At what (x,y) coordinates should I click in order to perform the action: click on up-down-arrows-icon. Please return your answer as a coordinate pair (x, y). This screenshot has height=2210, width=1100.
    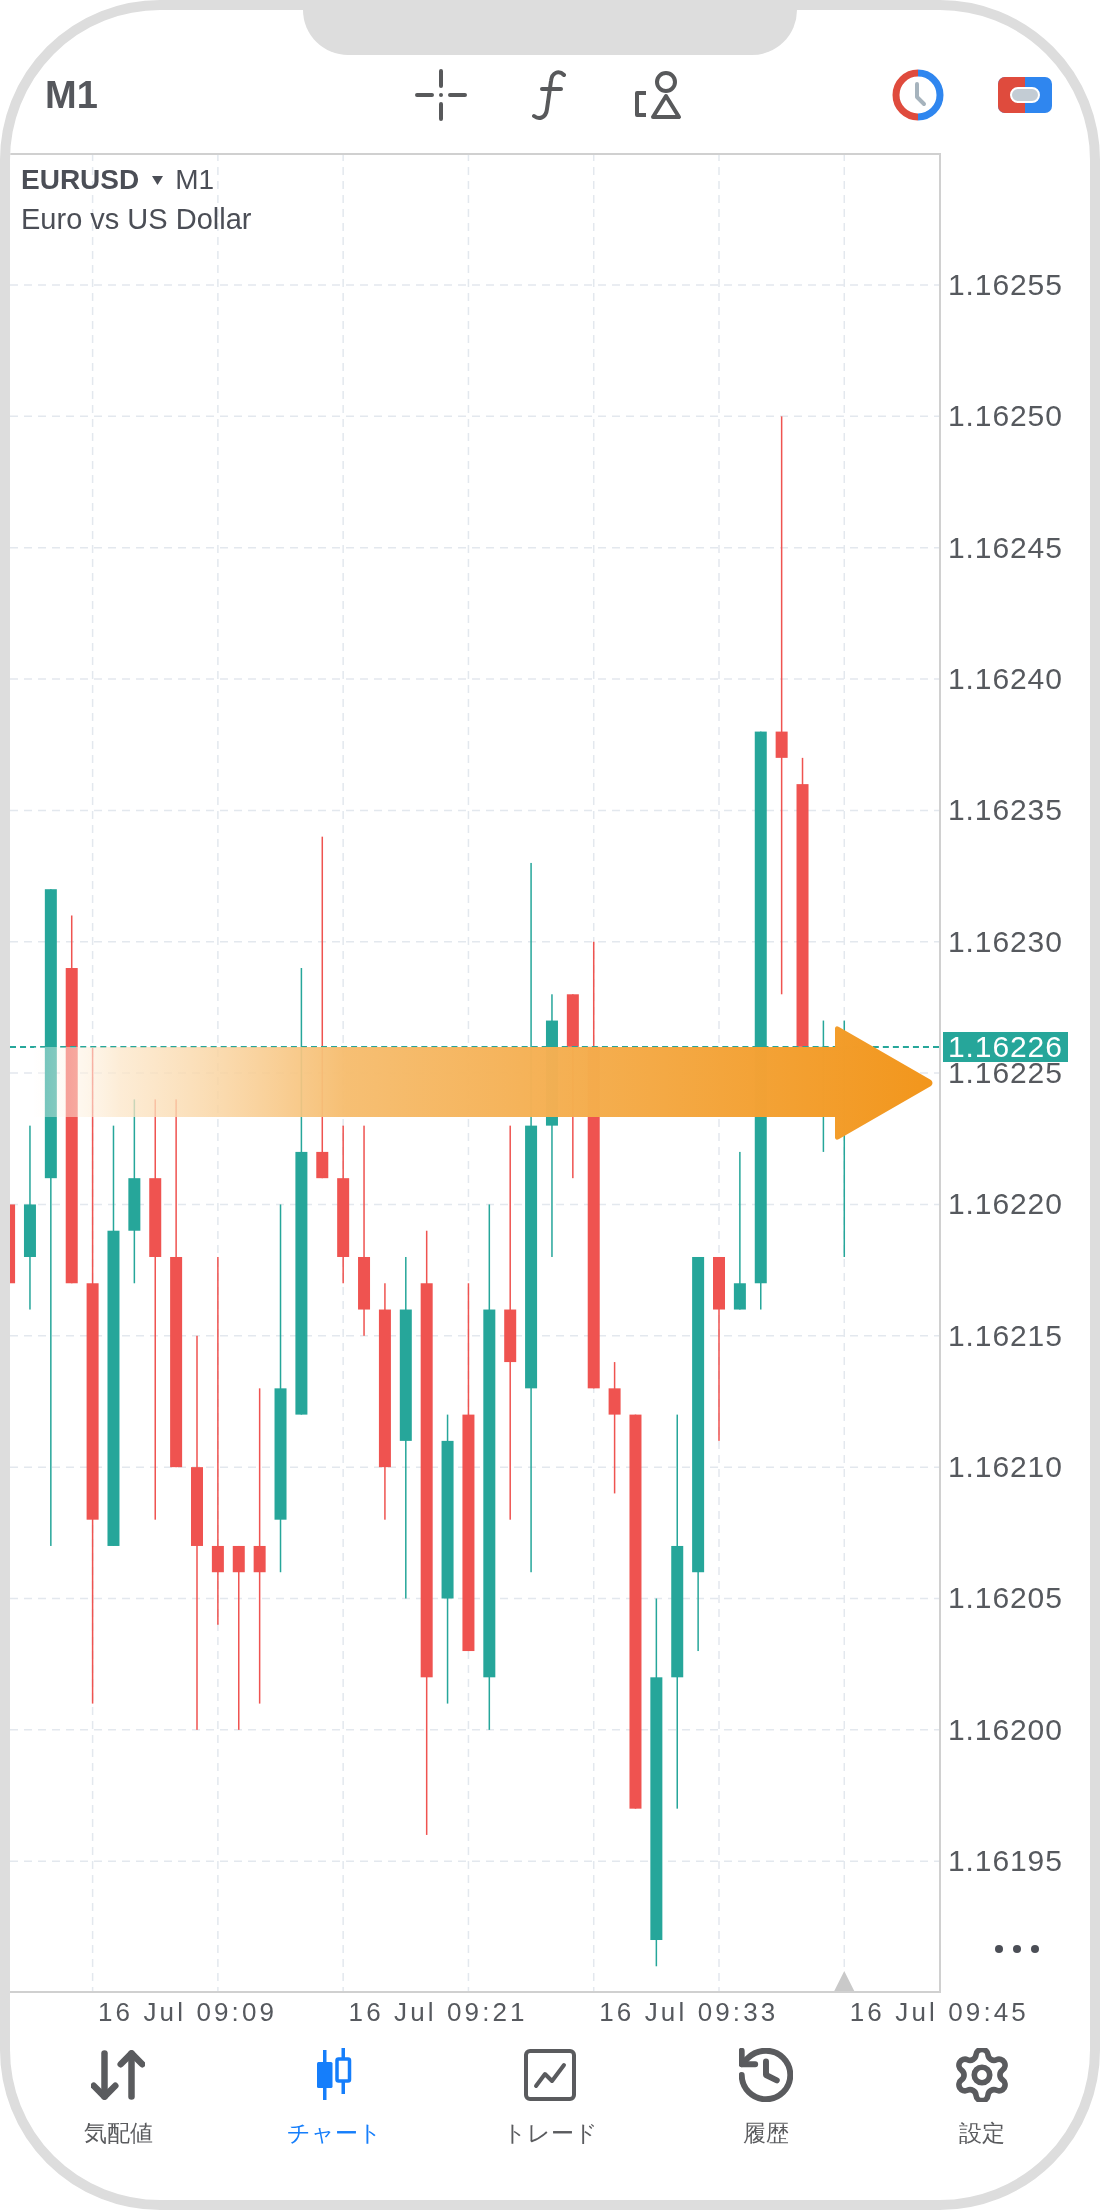
    Looking at the image, I should click on (118, 2075).